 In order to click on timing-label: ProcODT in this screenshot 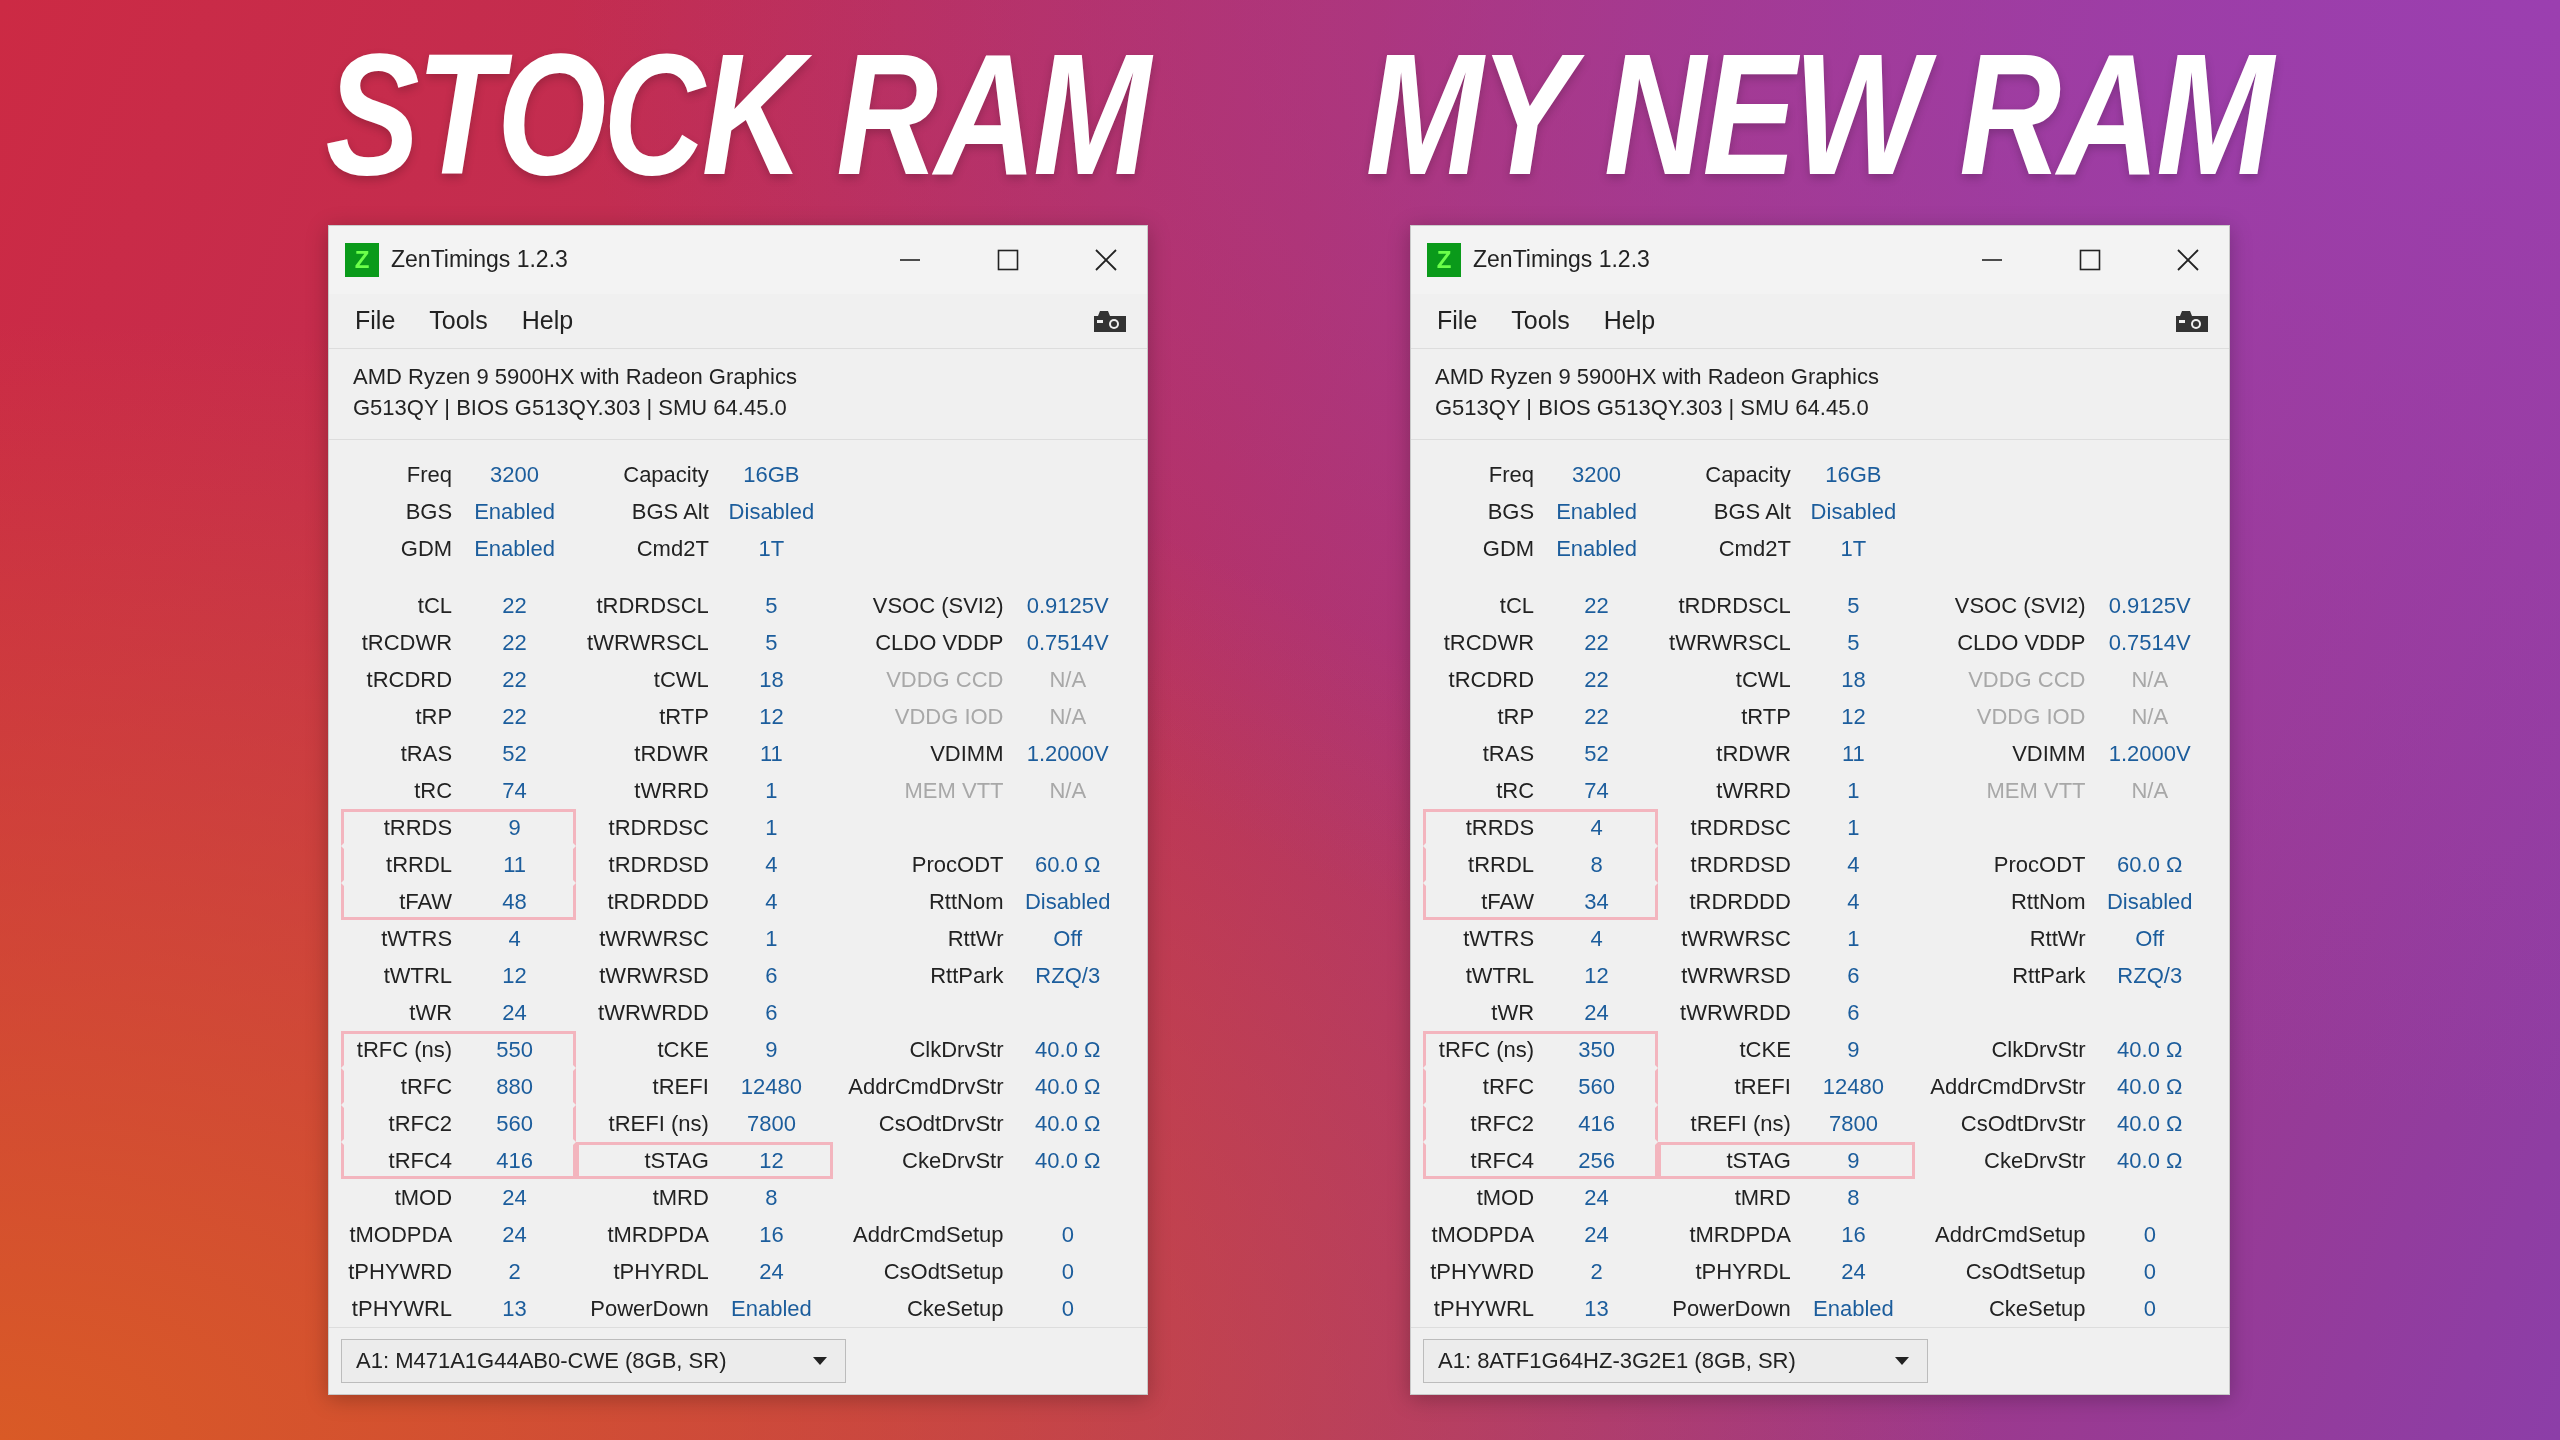, I will do `click(957, 864)`.